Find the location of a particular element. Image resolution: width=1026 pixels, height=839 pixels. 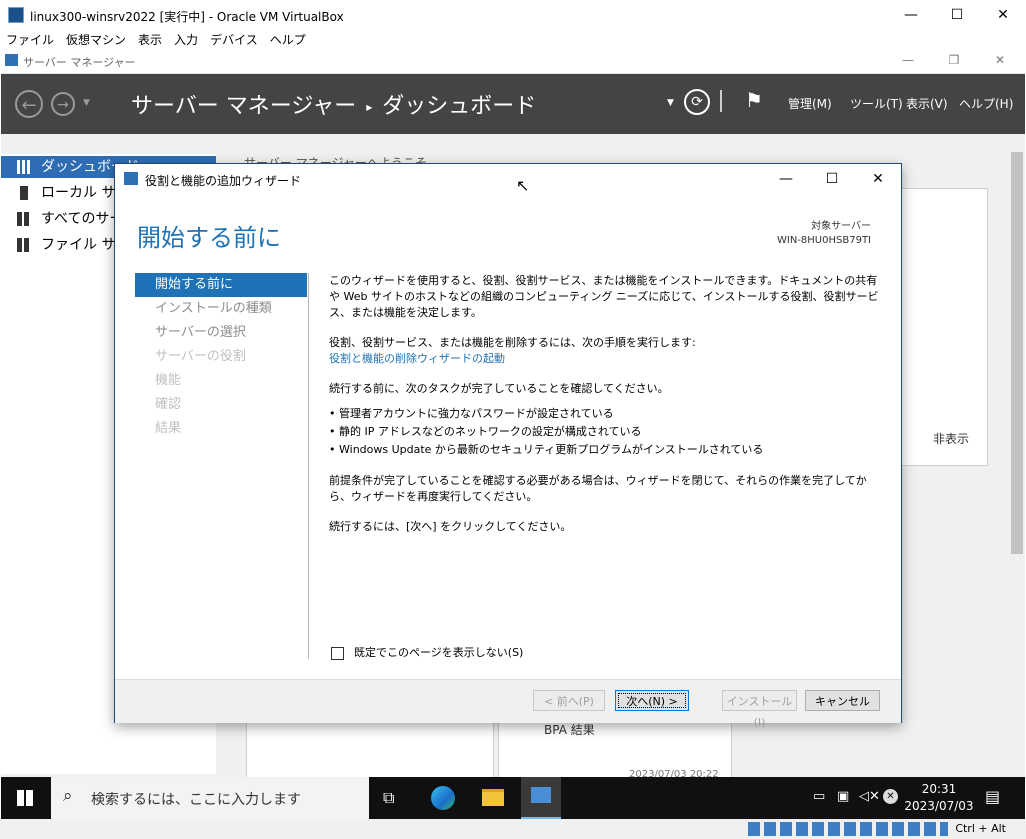

checkbox-icon is located at coordinates (337, 653).